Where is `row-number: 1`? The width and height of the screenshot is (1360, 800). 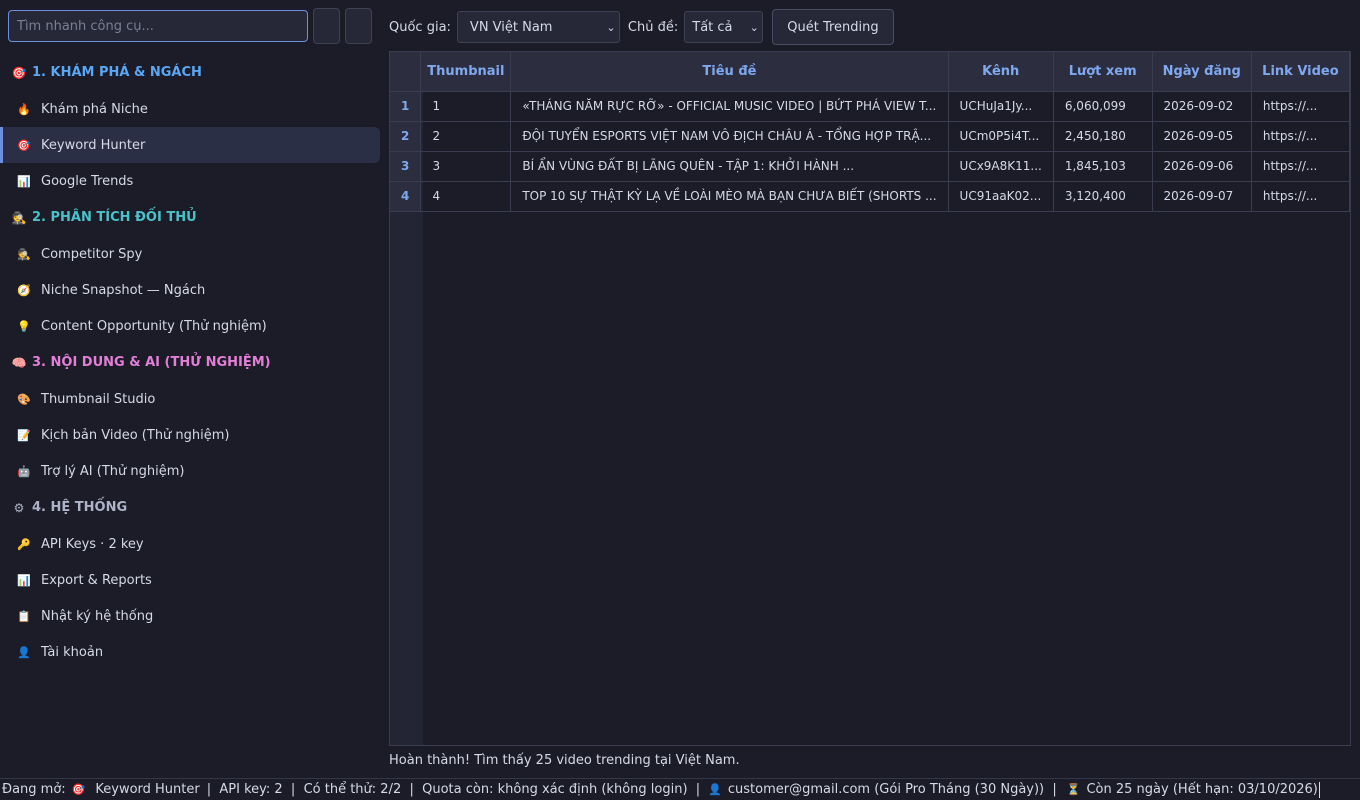 row-number: 1 is located at coordinates (406, 106).